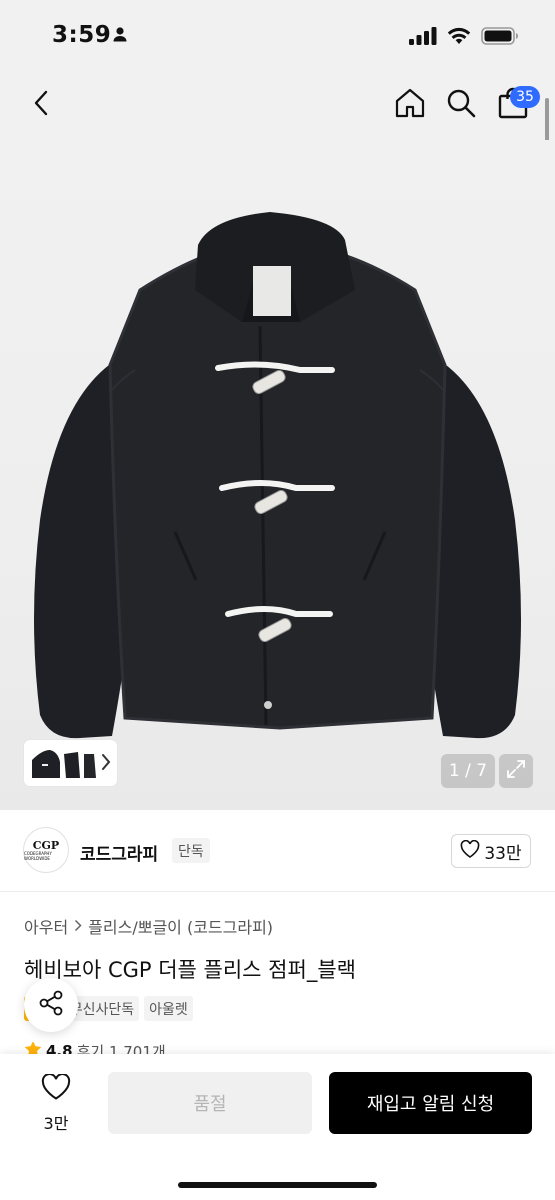 This screenshot has width=555, height=1200. I want to click on brand-logo-text: CGP, so click(46, 845).